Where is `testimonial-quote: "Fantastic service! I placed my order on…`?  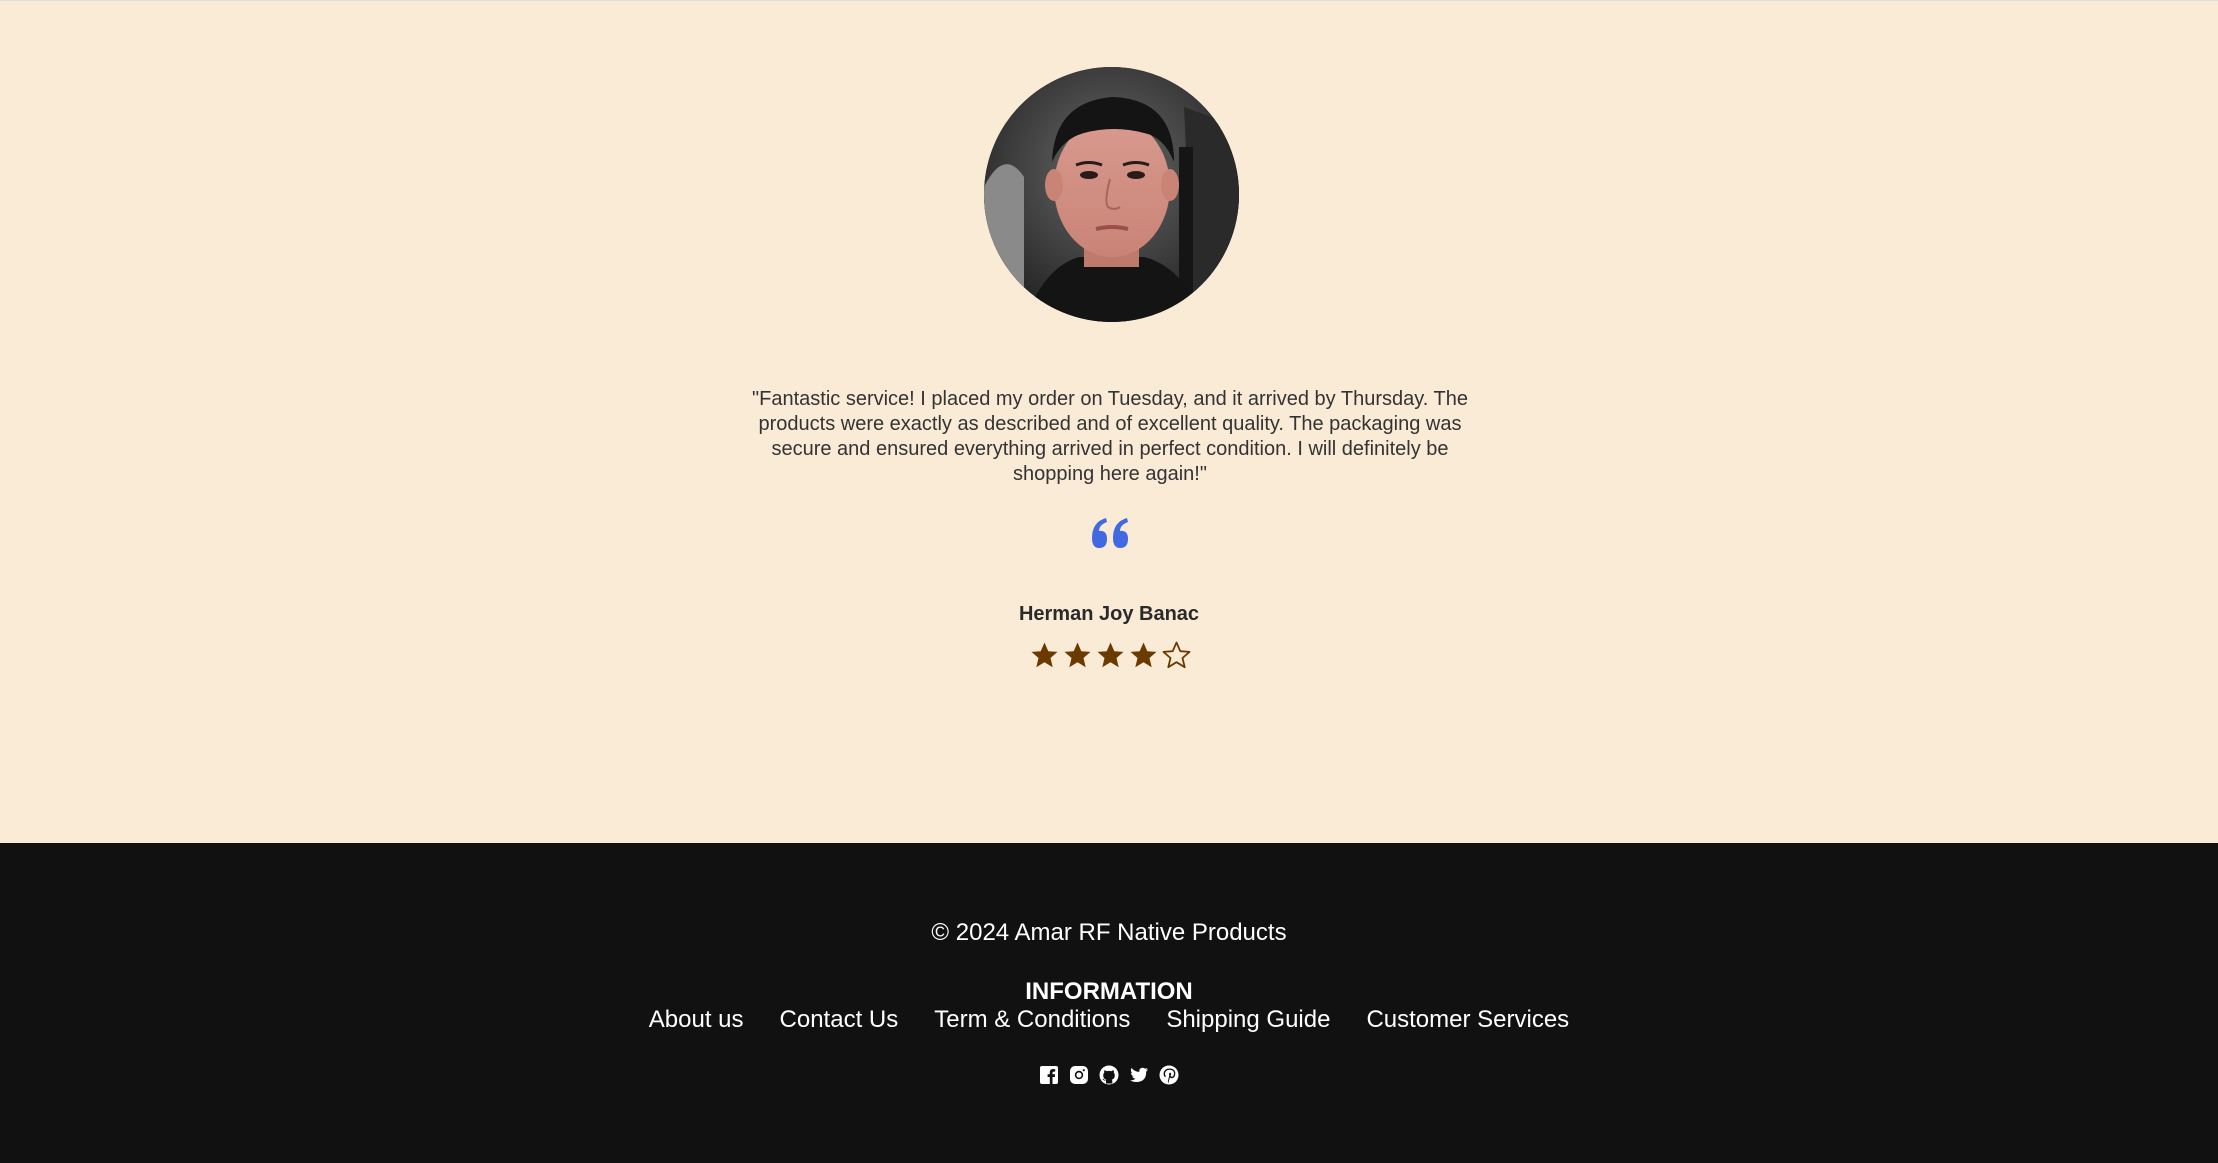 testimonial-quote: "Fantastic service! I placed my order on… is located at coordinates (1110, 436).